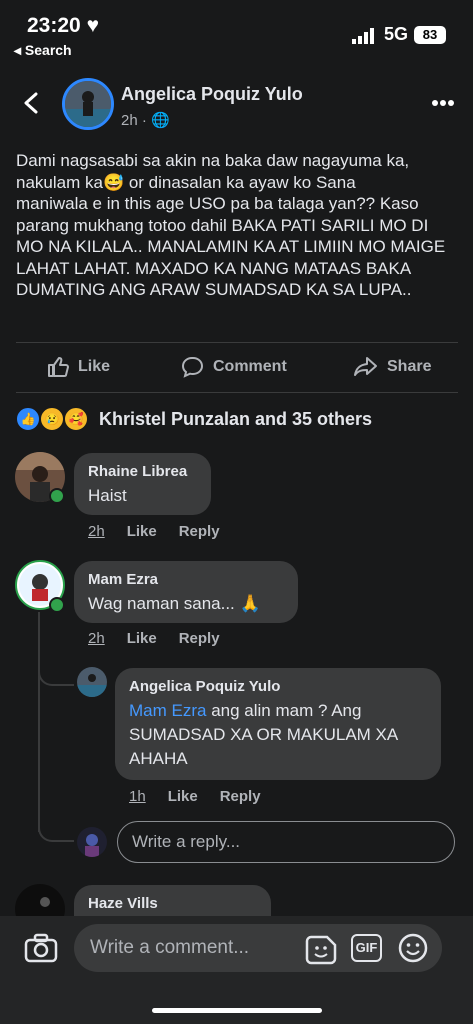 The height and width of the screenshot is (1024, 473). Describe the element at coordinates (39, 722) in the screenshot. I see `thread-line` at that location.